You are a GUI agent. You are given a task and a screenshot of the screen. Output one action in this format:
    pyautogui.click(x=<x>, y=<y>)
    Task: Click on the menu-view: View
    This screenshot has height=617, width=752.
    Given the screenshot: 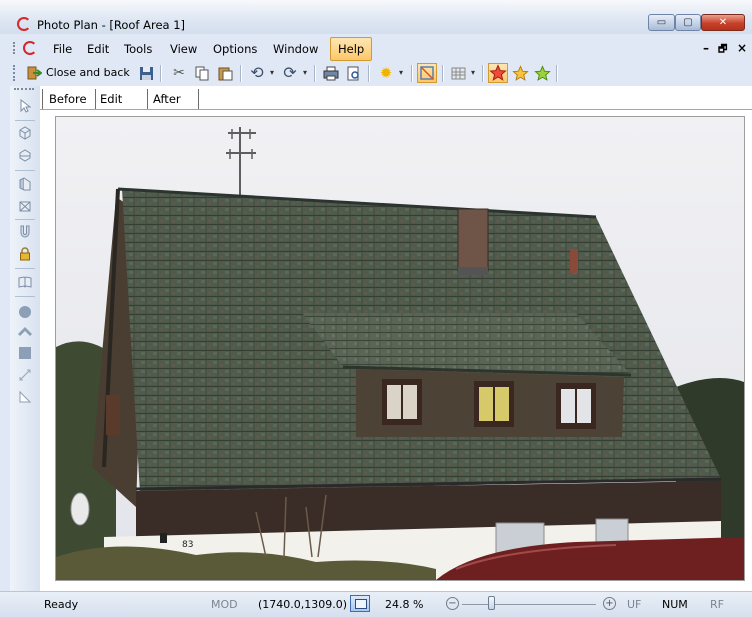 What is the action you would take?
    pyautogui.click(x=183, y=49)
    